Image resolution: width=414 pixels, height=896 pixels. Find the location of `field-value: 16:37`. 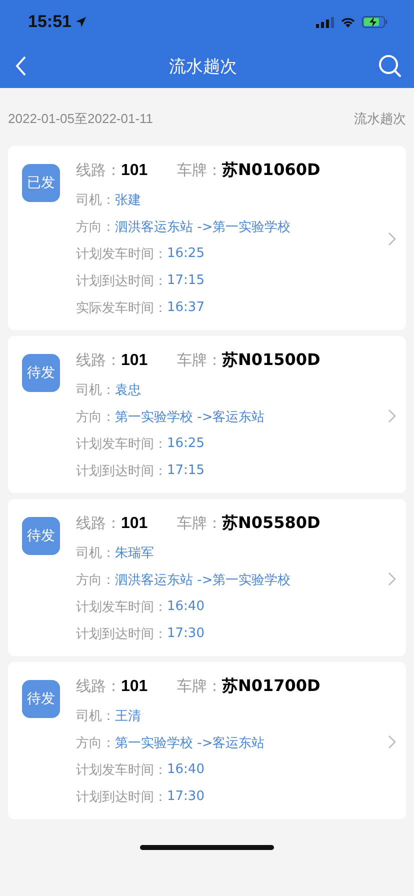

field-value: 16:37 is located at coordinates (185, 307).